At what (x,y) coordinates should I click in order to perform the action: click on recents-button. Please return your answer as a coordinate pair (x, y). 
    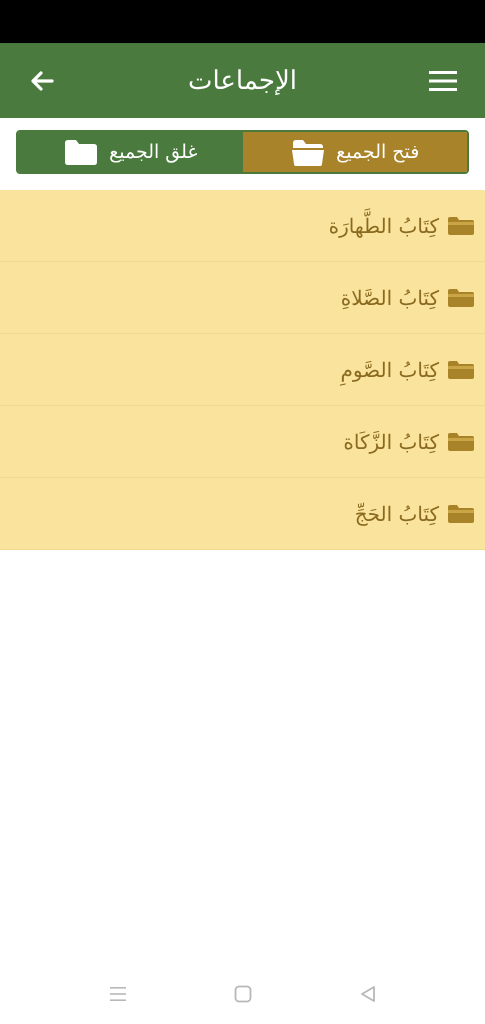
    Looking at the image, I should click on (118, 994).